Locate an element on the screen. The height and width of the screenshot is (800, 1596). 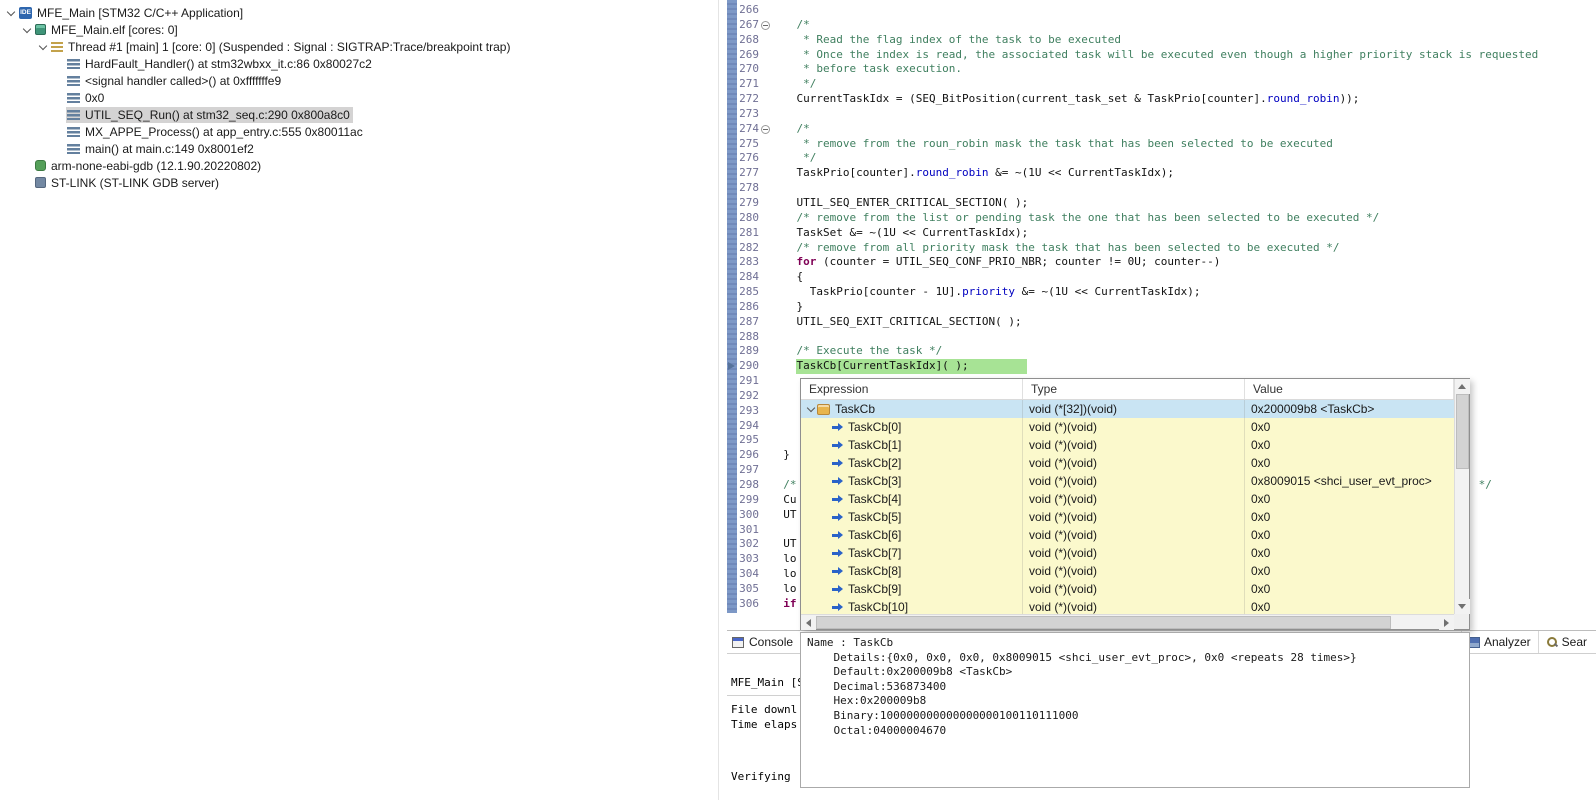
value-text: 0x0 is located at coordinates (1261, 607).